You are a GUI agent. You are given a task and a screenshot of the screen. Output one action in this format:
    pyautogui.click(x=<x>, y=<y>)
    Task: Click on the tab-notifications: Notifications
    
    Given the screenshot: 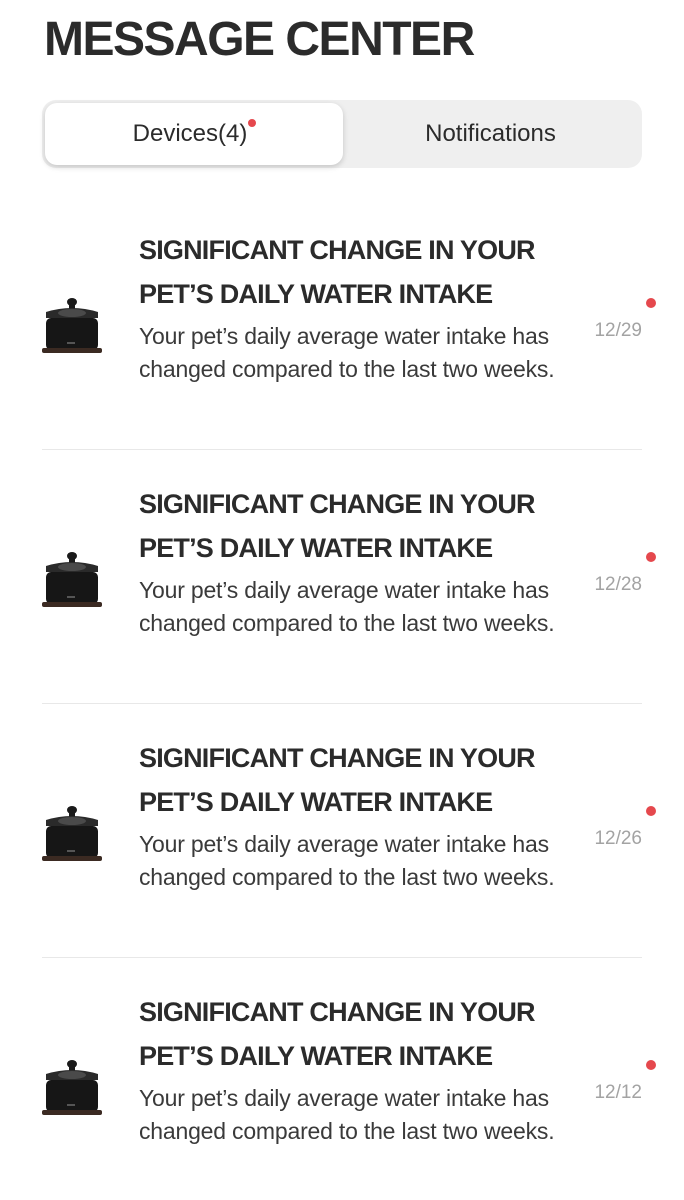 What is the action you would take?
    pyautogui.click(x=490, y=134)
    